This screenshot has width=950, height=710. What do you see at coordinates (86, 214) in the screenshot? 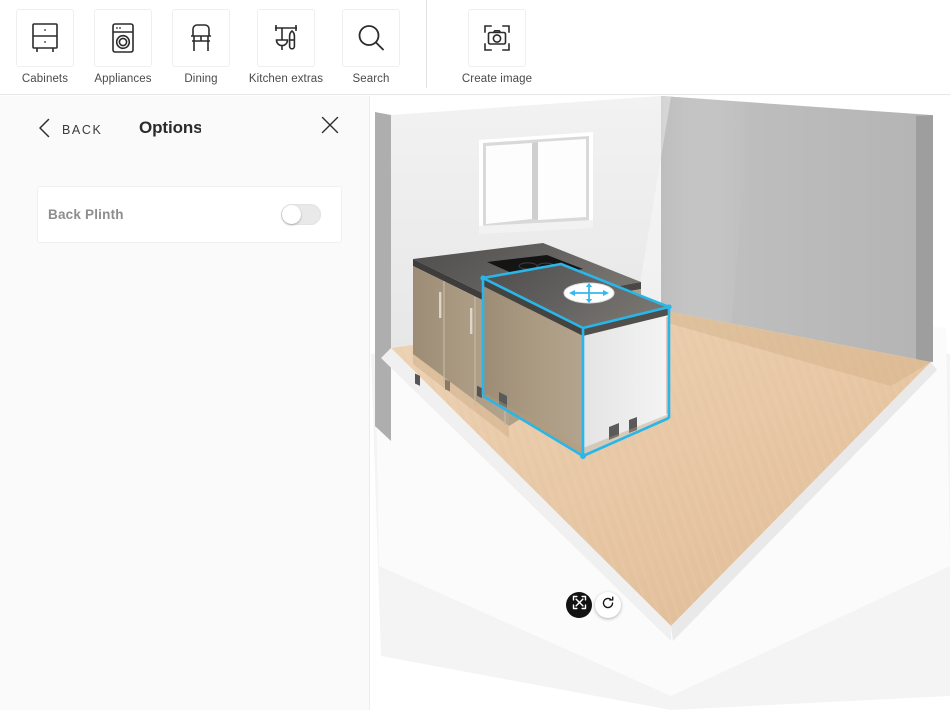
I see `option-label: Back Plinth` at bounding box center [86, 214].